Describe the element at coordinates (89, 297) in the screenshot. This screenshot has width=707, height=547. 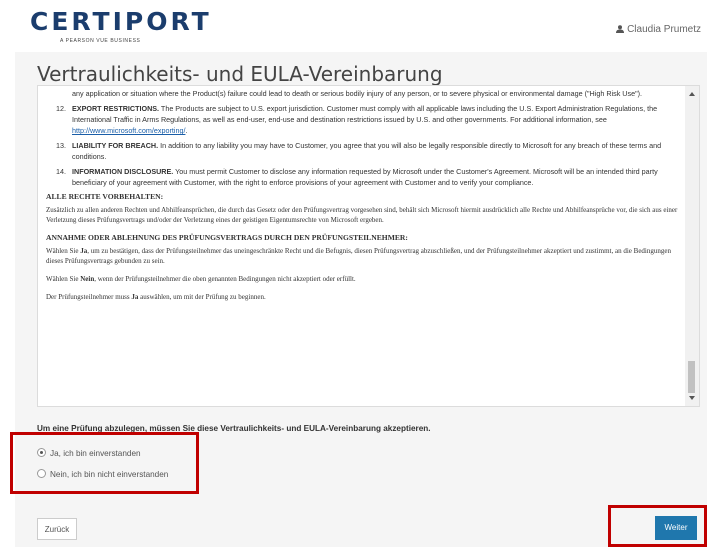
I see `p-text: Der Prüfungsteilnehmer muss` at that location.